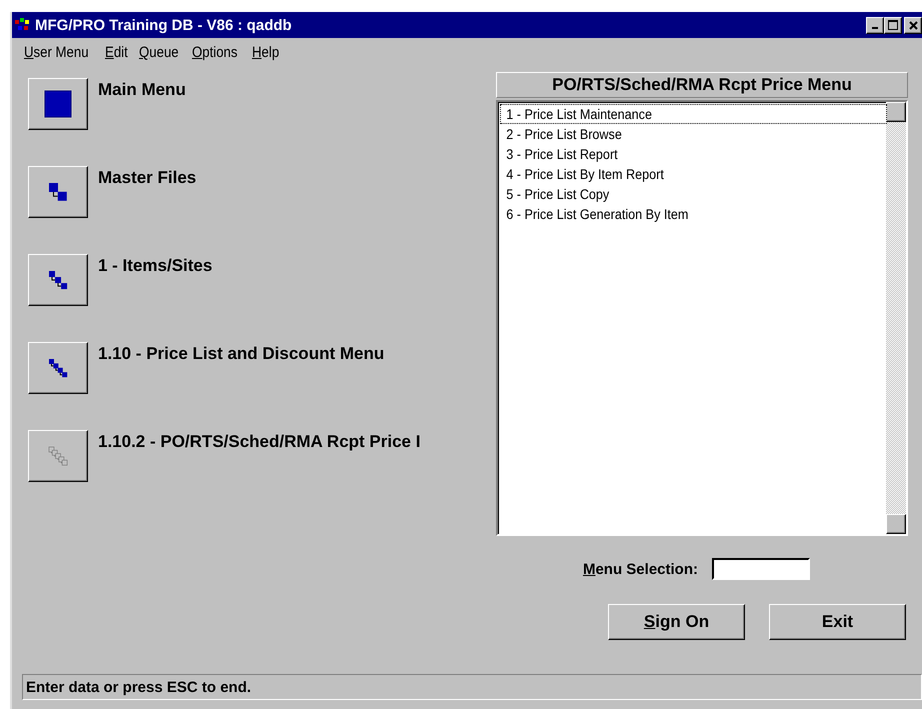 The width and height of the screenshot is (922, 709). What do you see at coordinates (147, 178) in the screenshot?
I see `menu-level-label: Master Files` at bounding box center [147, 178].